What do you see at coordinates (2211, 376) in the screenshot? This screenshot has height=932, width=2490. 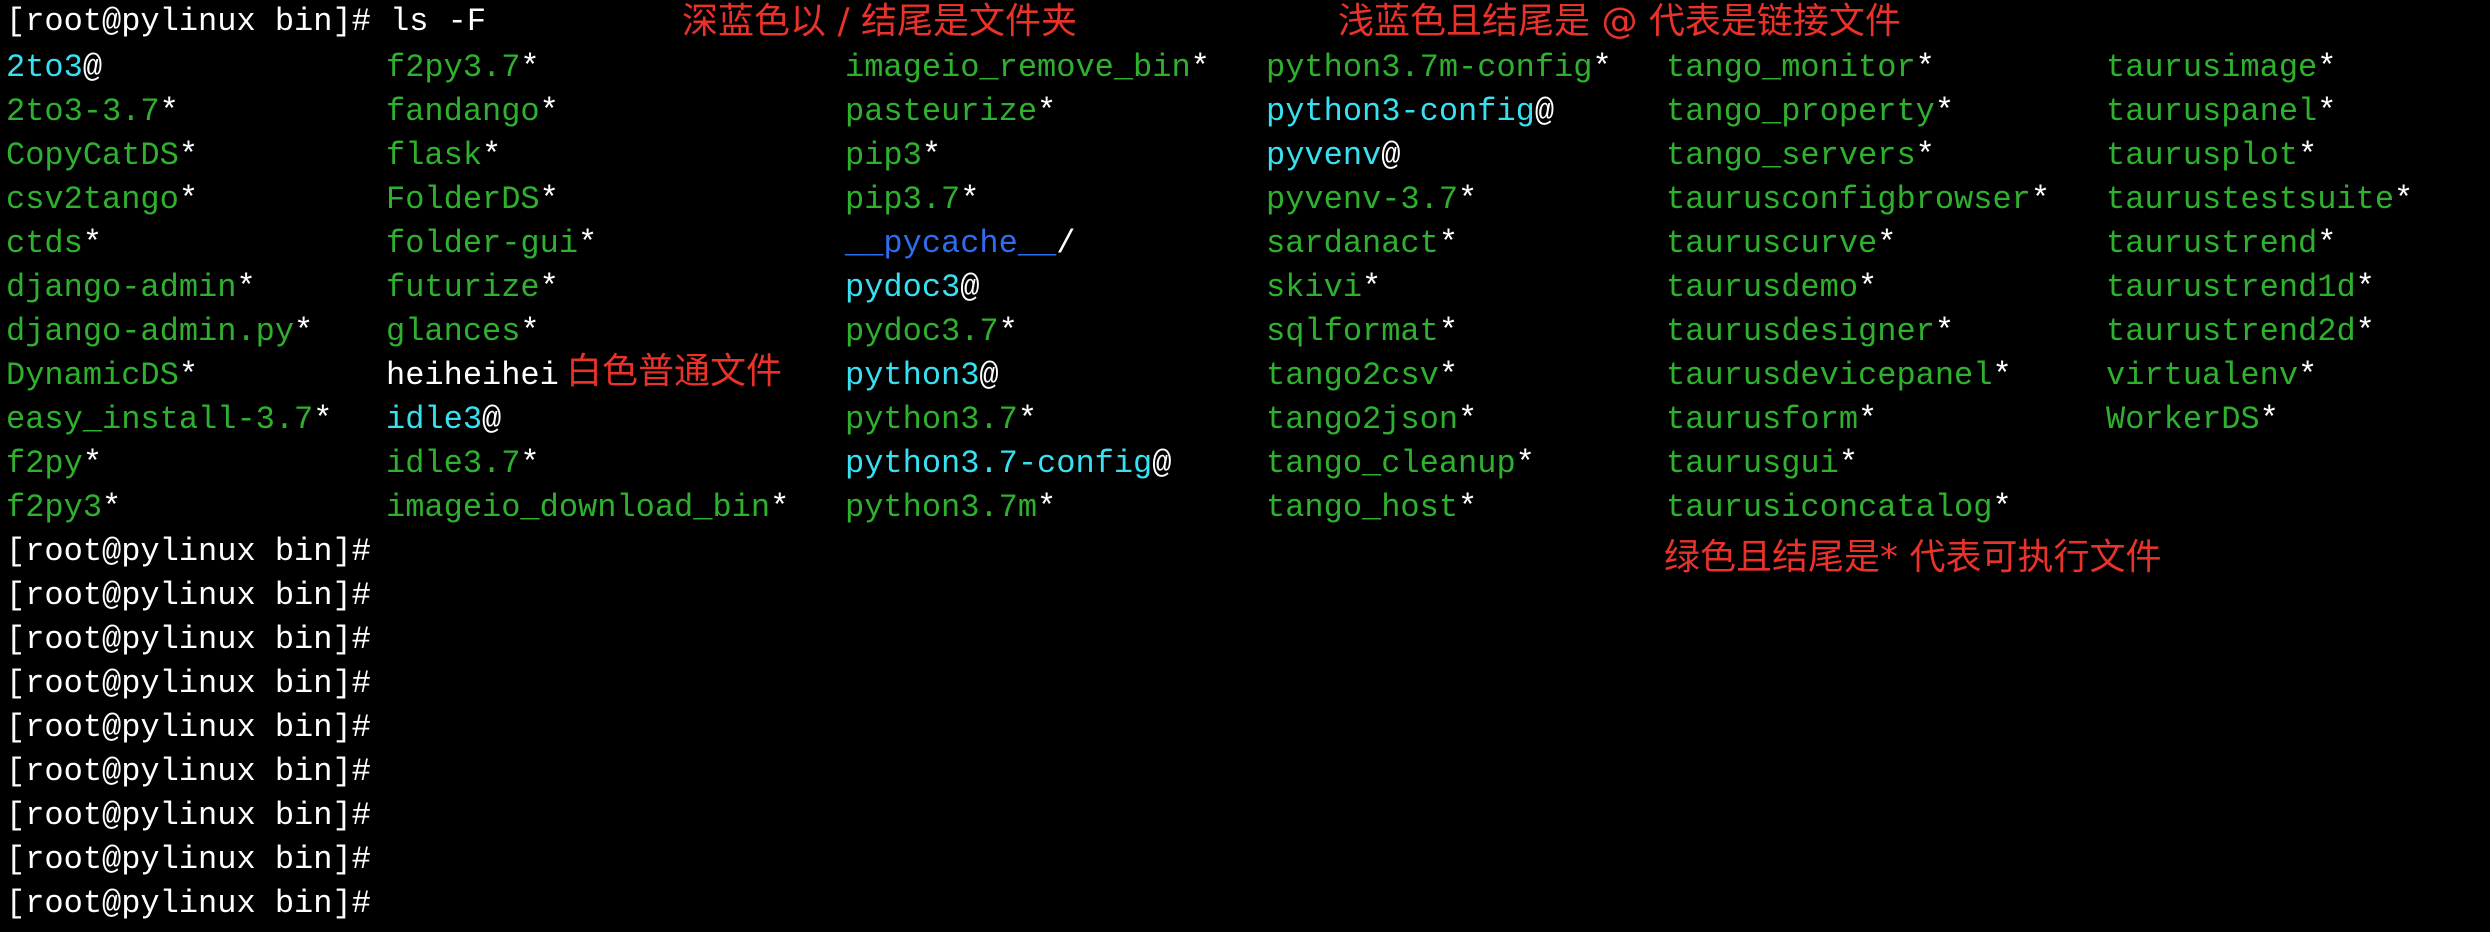 I see `file-entry-executable: virtualenv*` at bounding box center [2211, 376].